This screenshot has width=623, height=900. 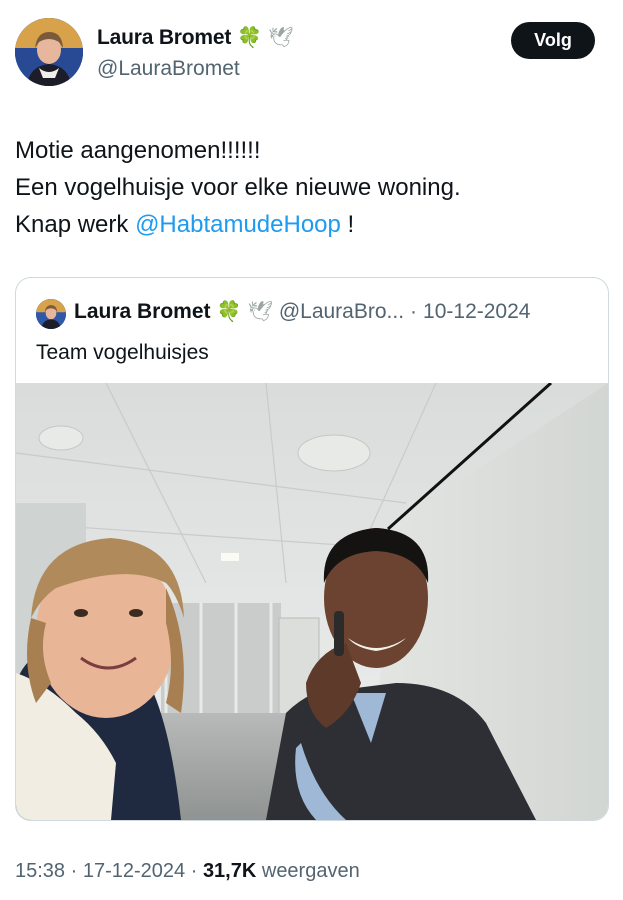 I want to click on tweet-date: 17-12-2024, so click(x=134, y=871).